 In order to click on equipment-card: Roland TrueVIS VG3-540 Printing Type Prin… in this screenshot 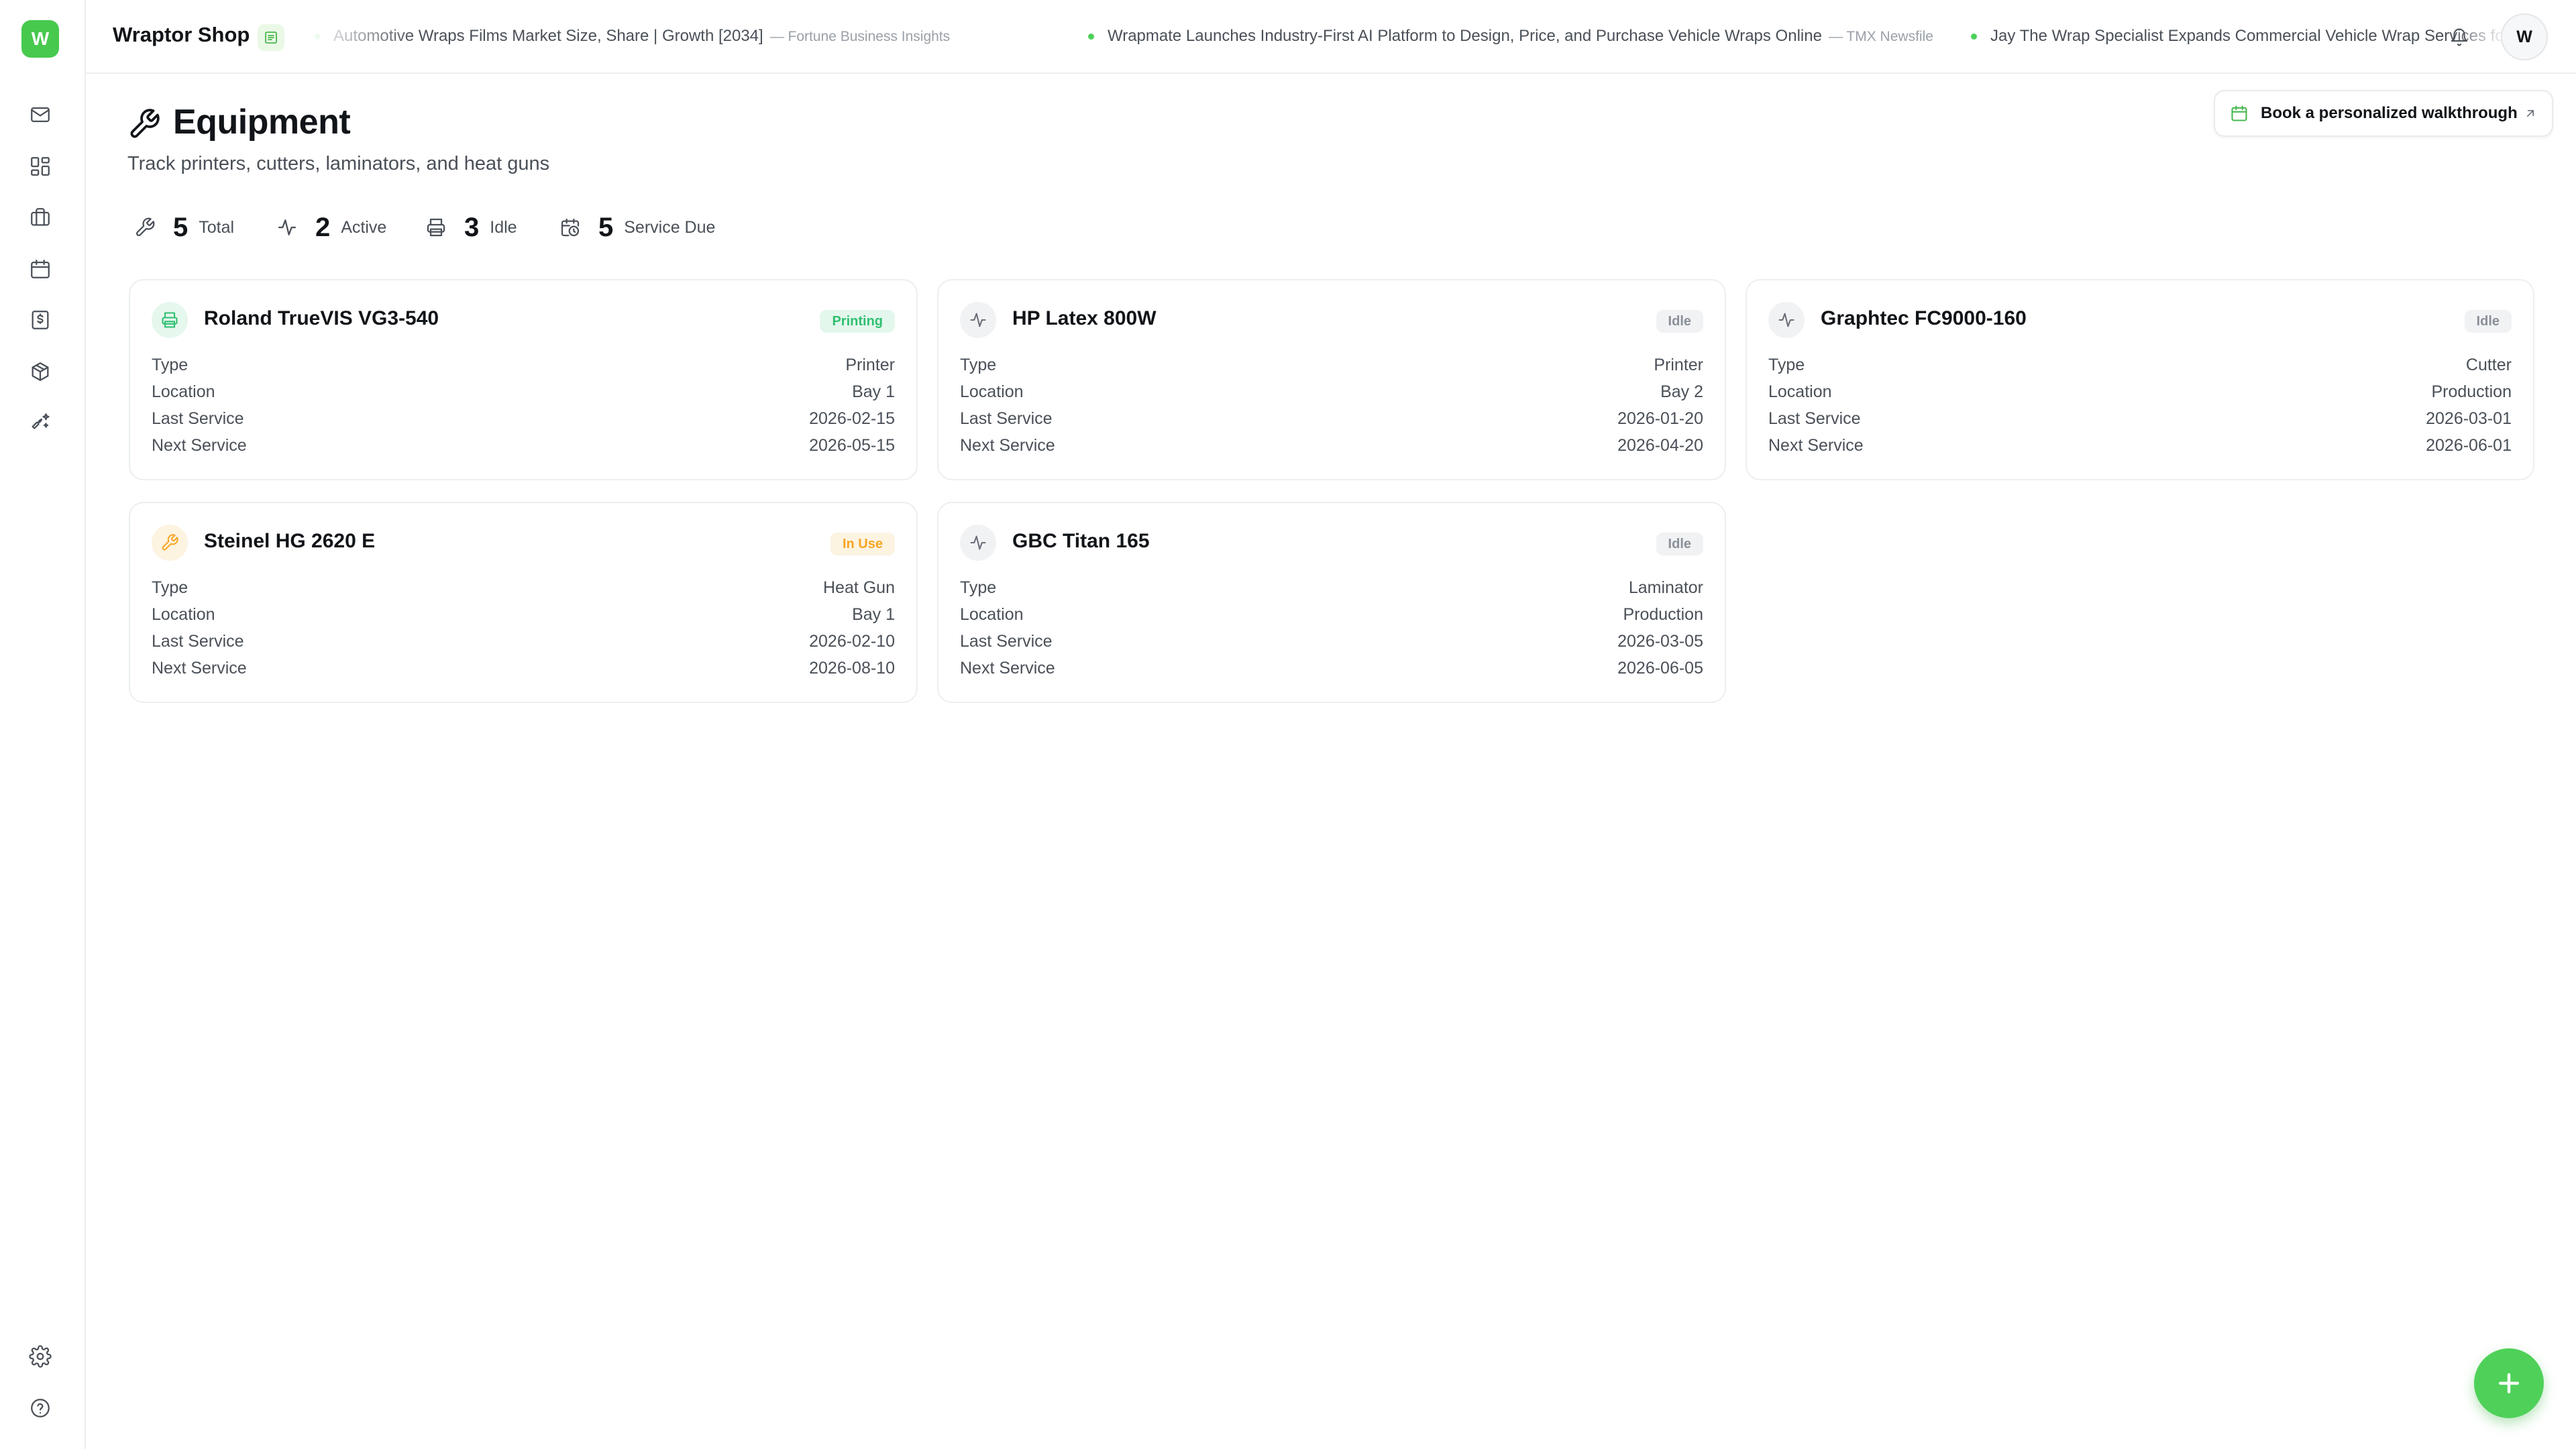, I will do `click(523, 379)`.